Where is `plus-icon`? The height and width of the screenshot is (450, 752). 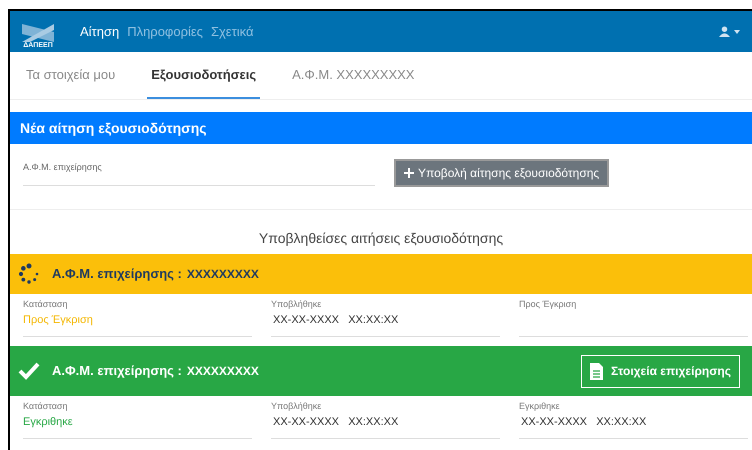
plus-icon is located at coordinates (409, 173).